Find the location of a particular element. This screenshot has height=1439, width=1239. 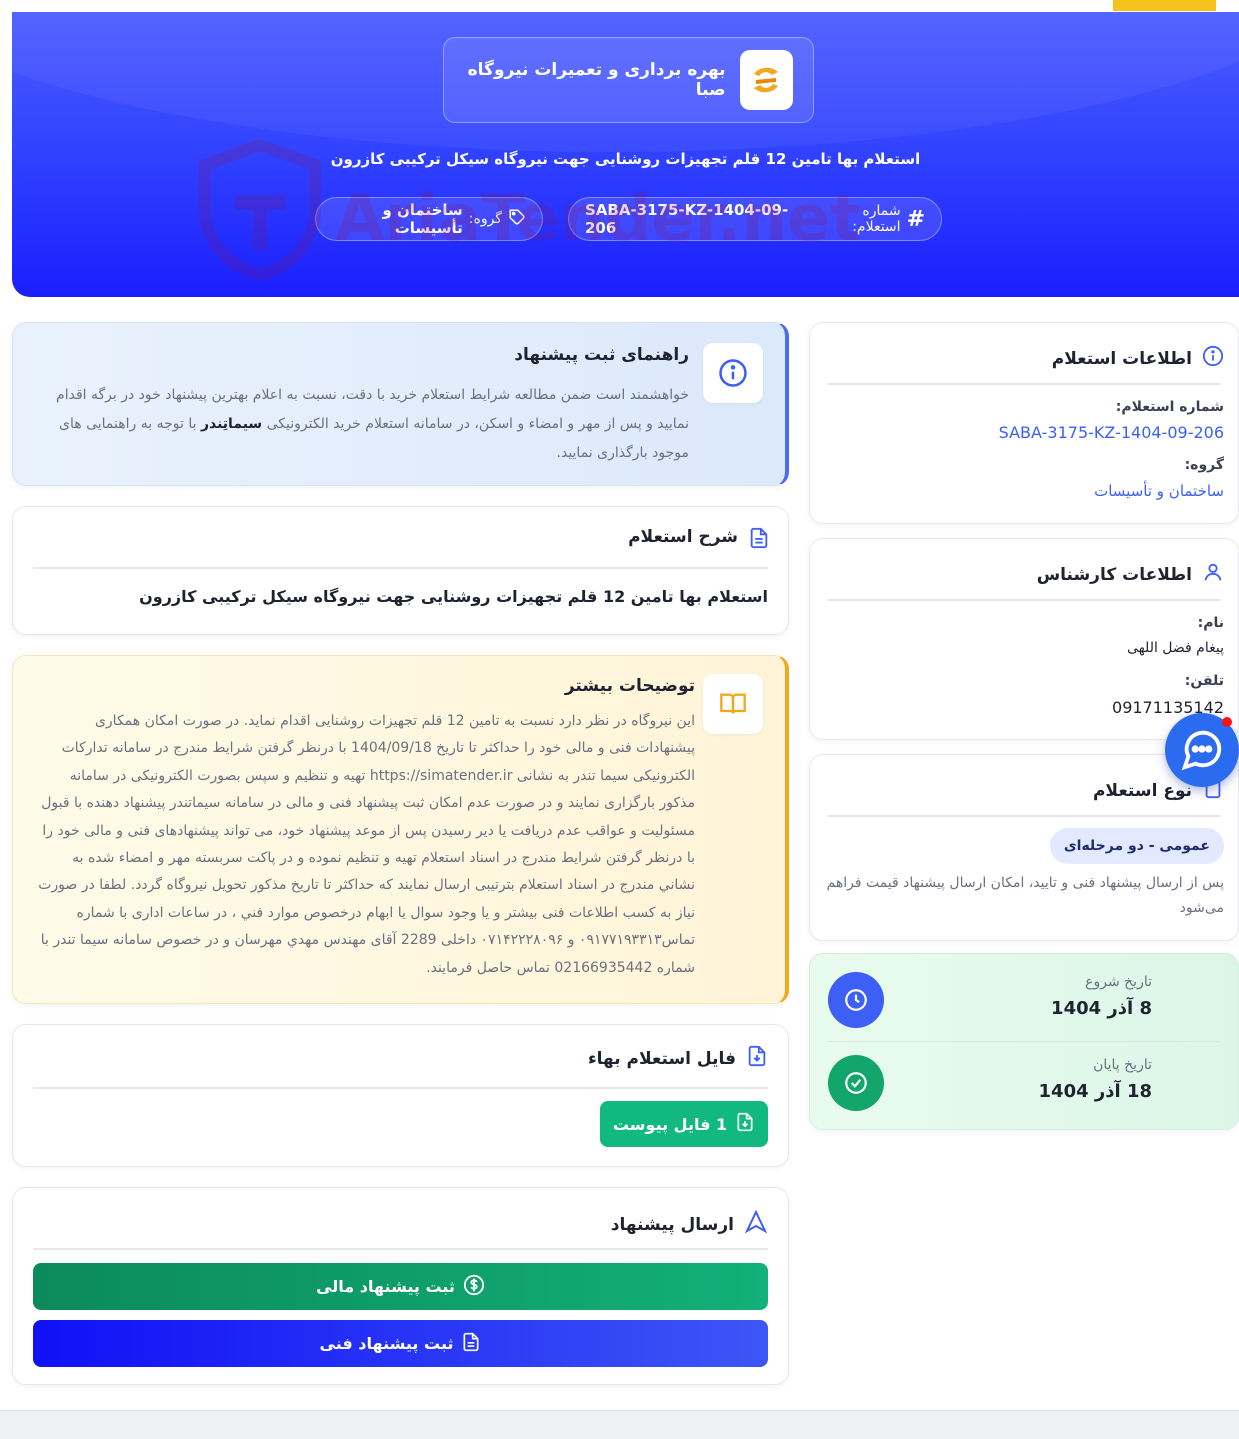

send-icon is located at coordinates (756, 1224).